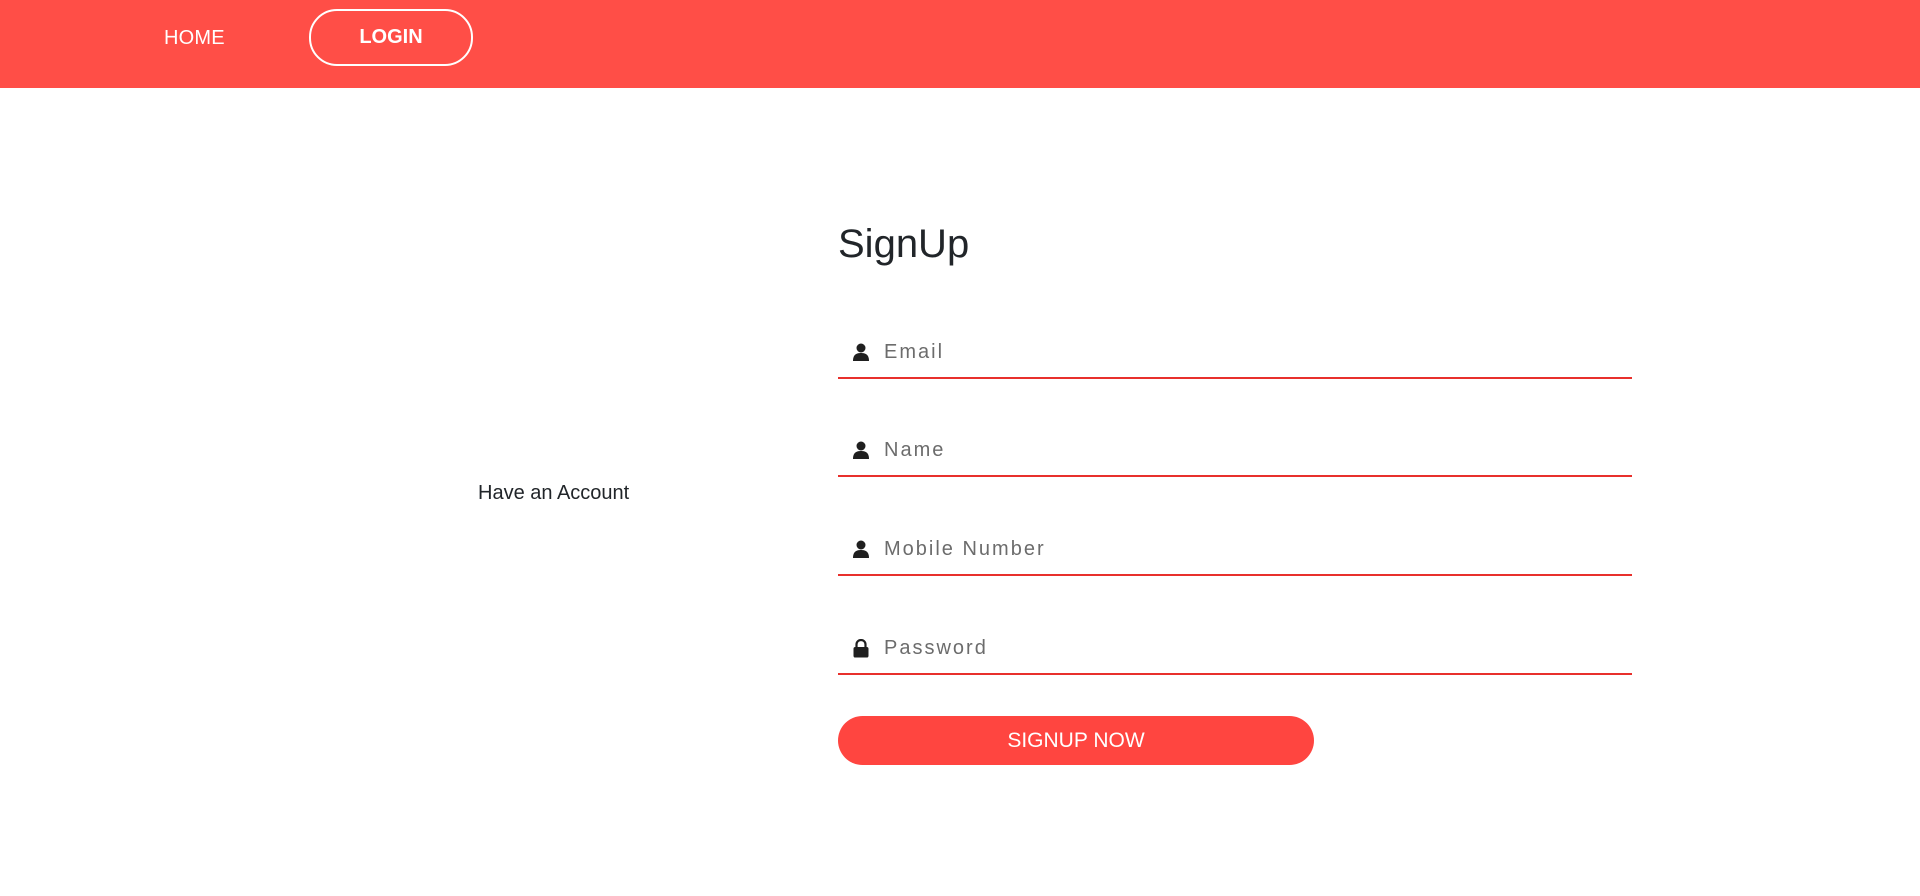  I want to click on have-account-link: Have an Account, so click(553, 493).